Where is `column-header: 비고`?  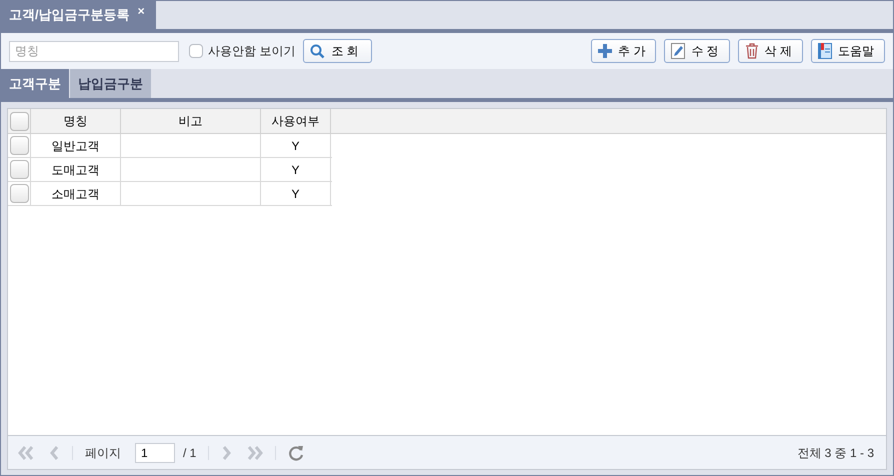
column-header: 비고 is located at coordinates (191, 121).